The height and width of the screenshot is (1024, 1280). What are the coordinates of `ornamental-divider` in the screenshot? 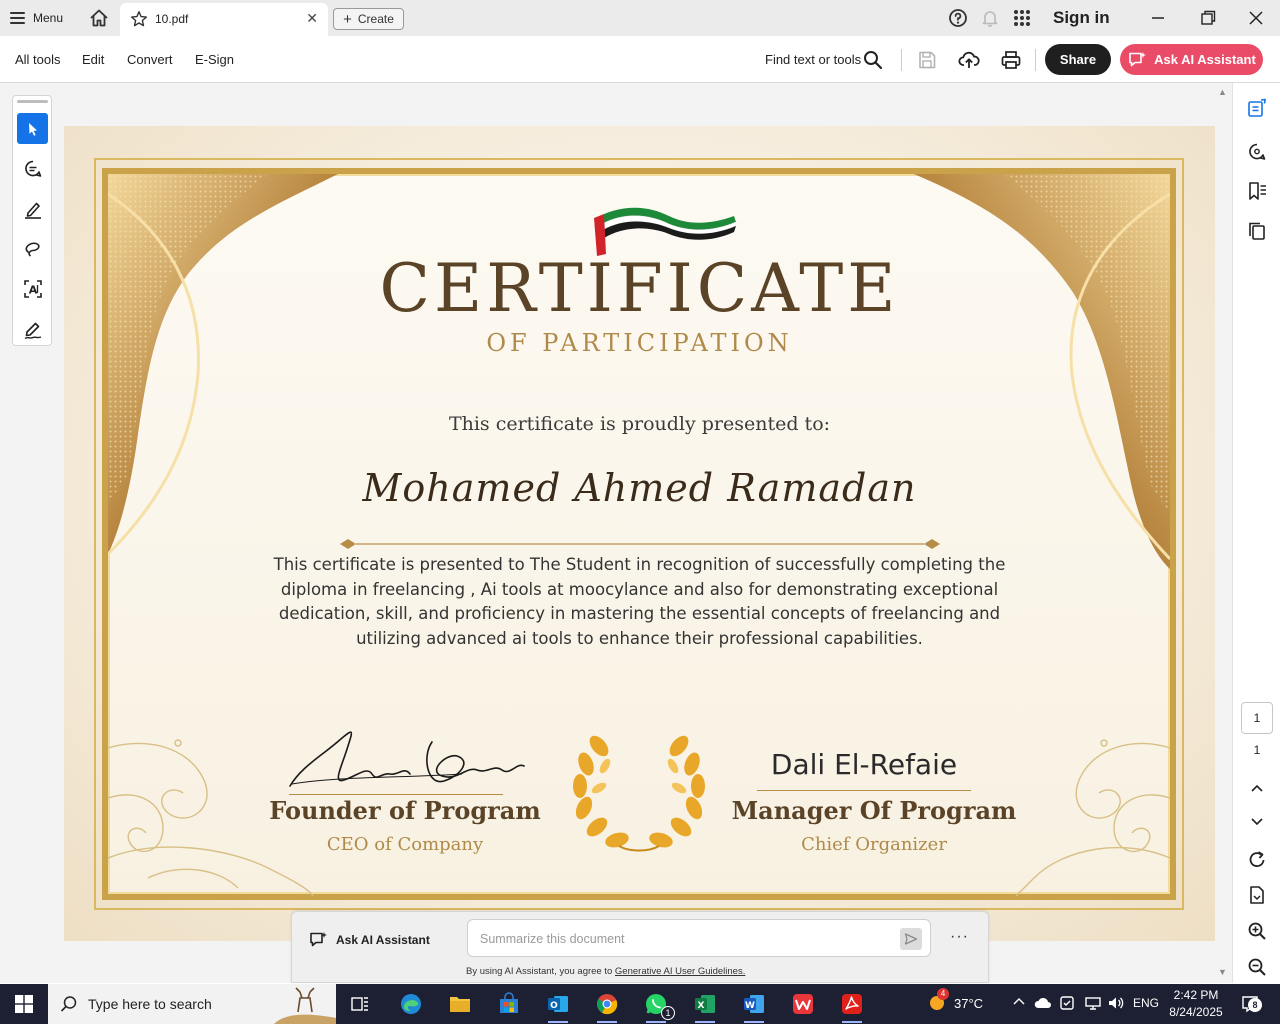 It's located at (640, 544).